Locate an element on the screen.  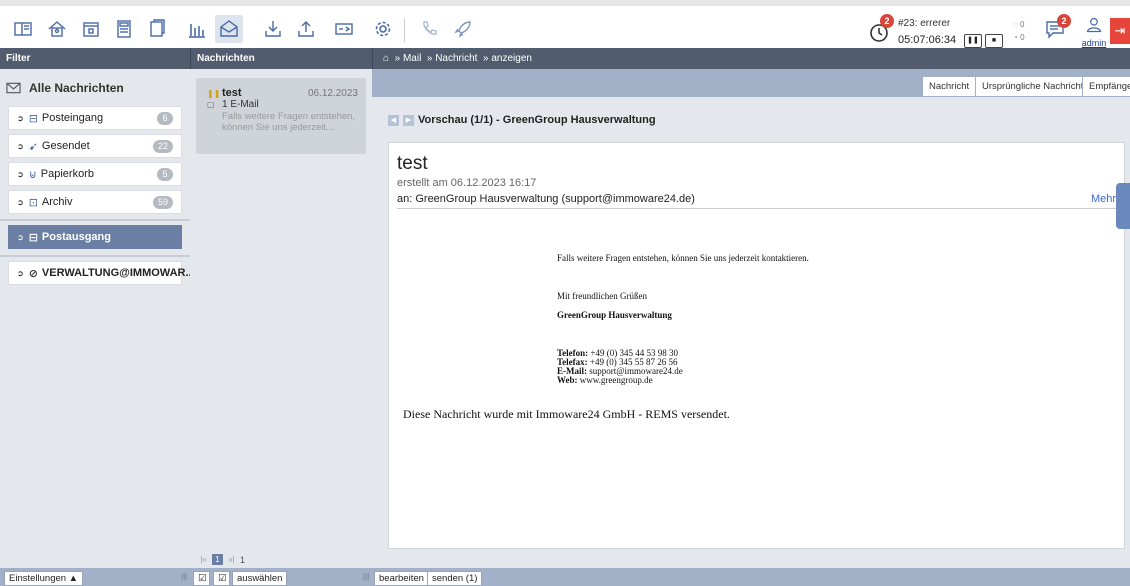
folder-count: 59 is located at coordinates (162, 202).